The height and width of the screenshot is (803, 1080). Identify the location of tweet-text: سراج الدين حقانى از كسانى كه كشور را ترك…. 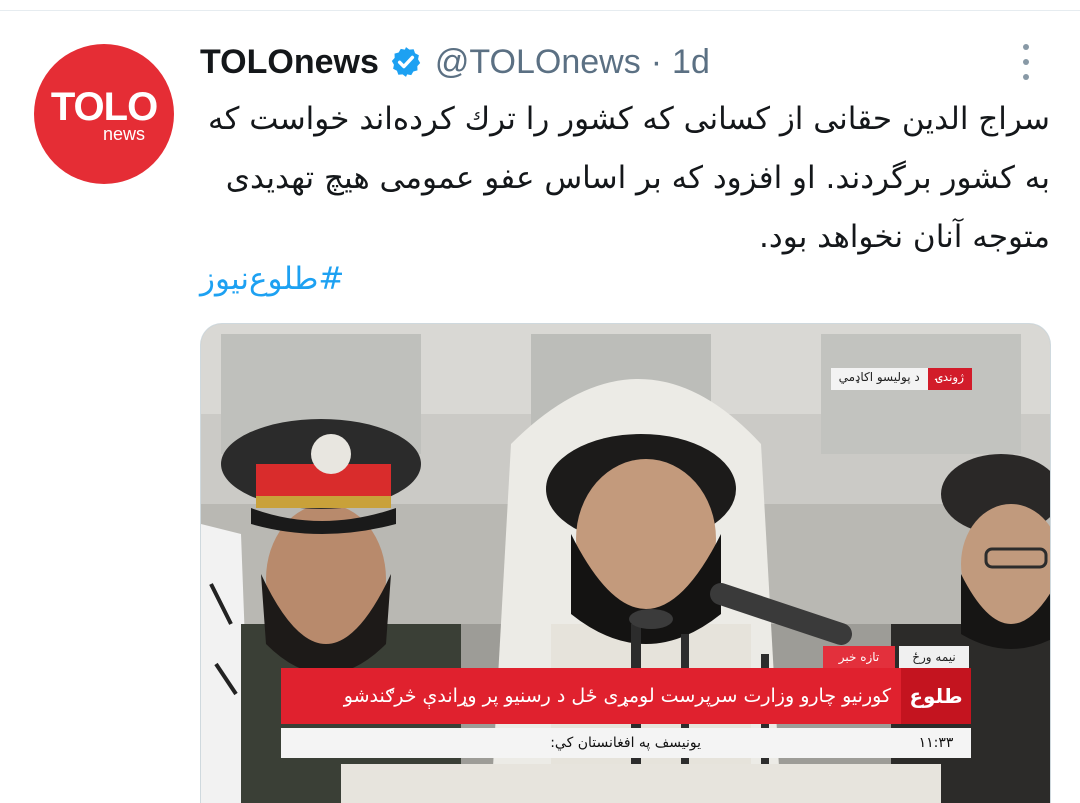
(629, 178).